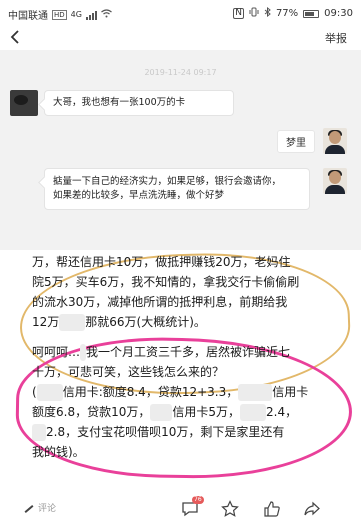 The width and height of the screenshot is (361, 524). Describe the element at coordinates (338, 13) in the screenshot. I see `clock: 09:30` at that location.